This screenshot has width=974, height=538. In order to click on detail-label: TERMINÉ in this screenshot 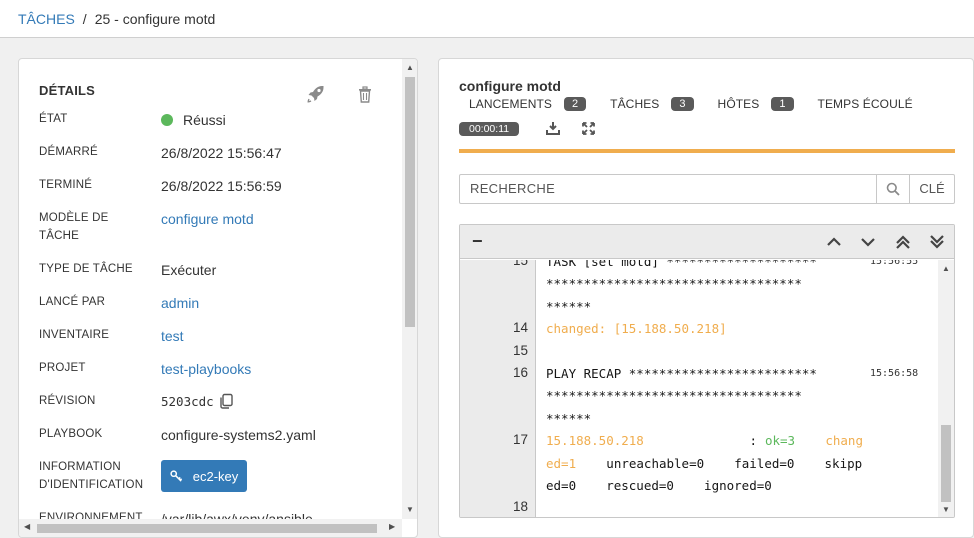, I will do `click(66, 185)`.